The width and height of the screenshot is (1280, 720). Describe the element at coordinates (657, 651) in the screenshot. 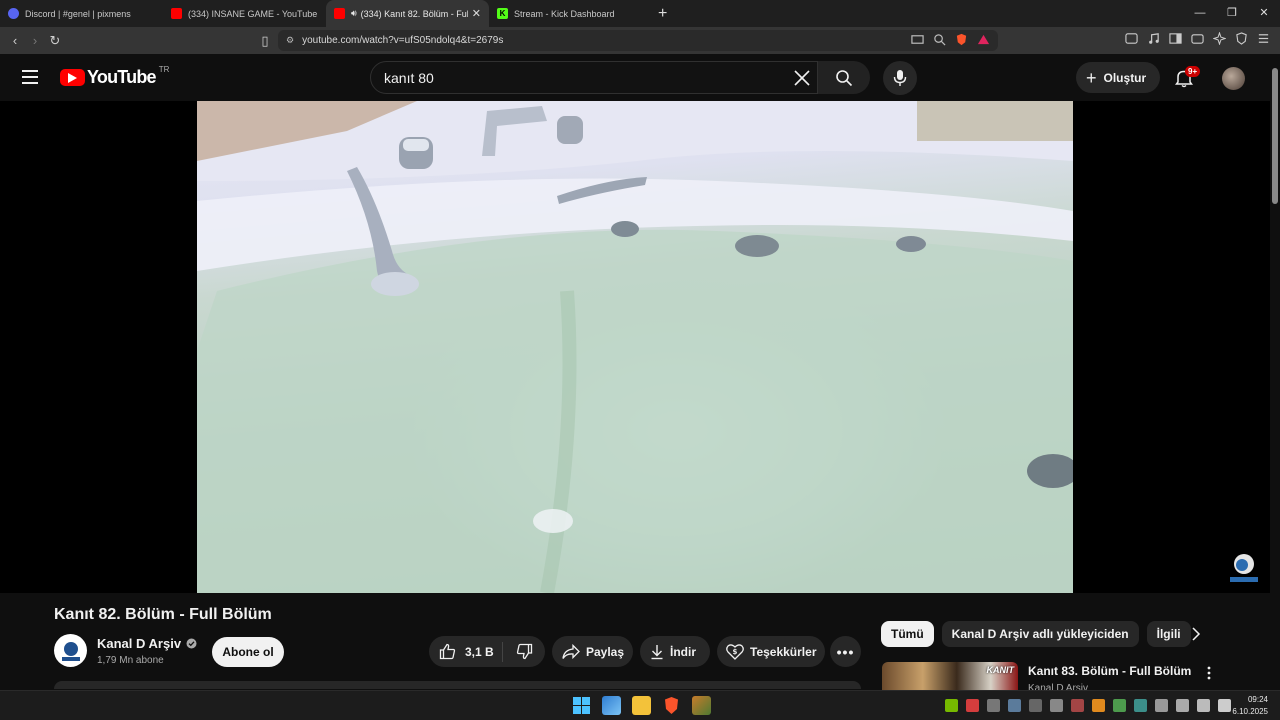

I see `download-icon` at that location.